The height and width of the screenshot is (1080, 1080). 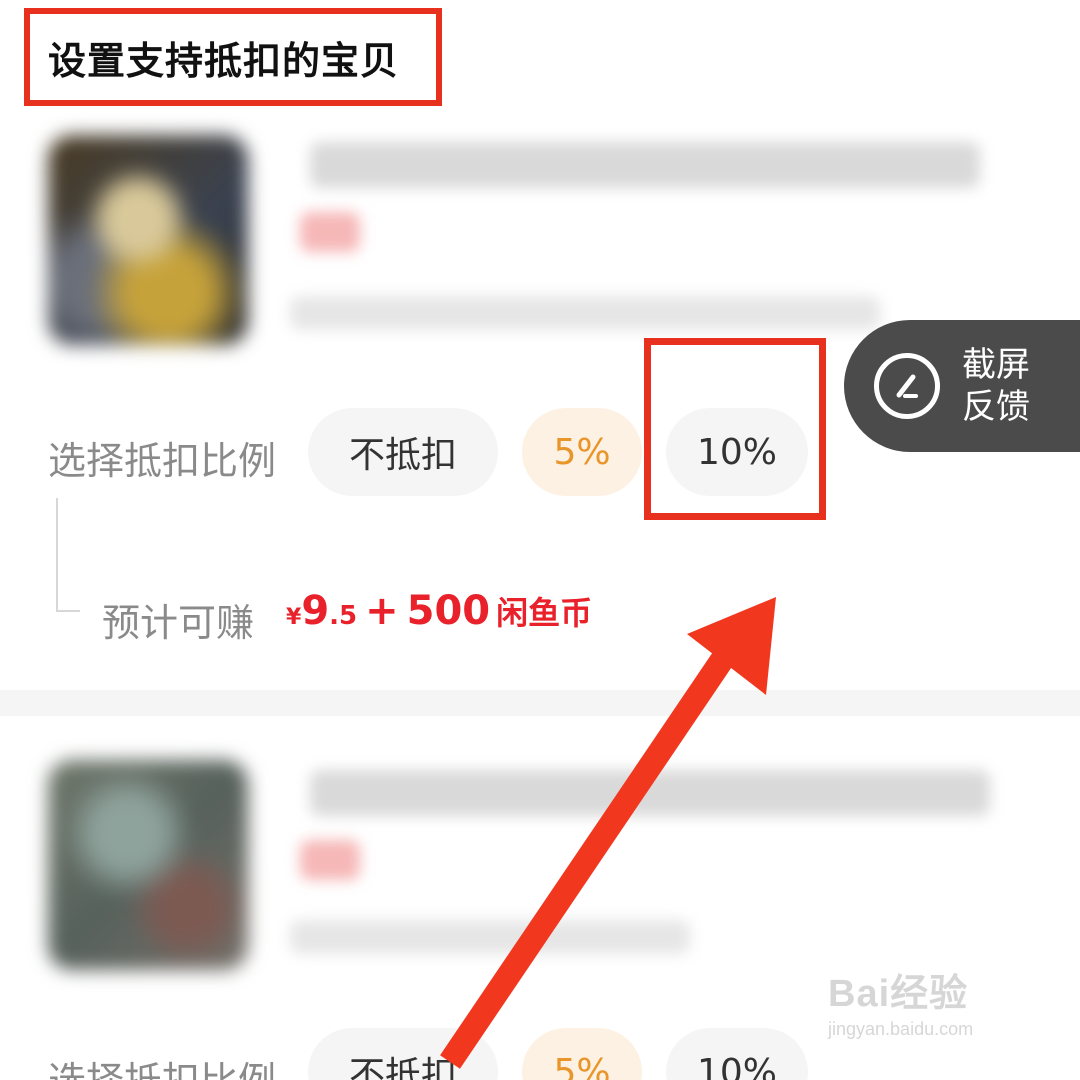 What do you see at coordinates (901, 1029) in the screenshot?
I see `watermark-url: jingyan.baidu.com` at bounding box center [901, 1029].